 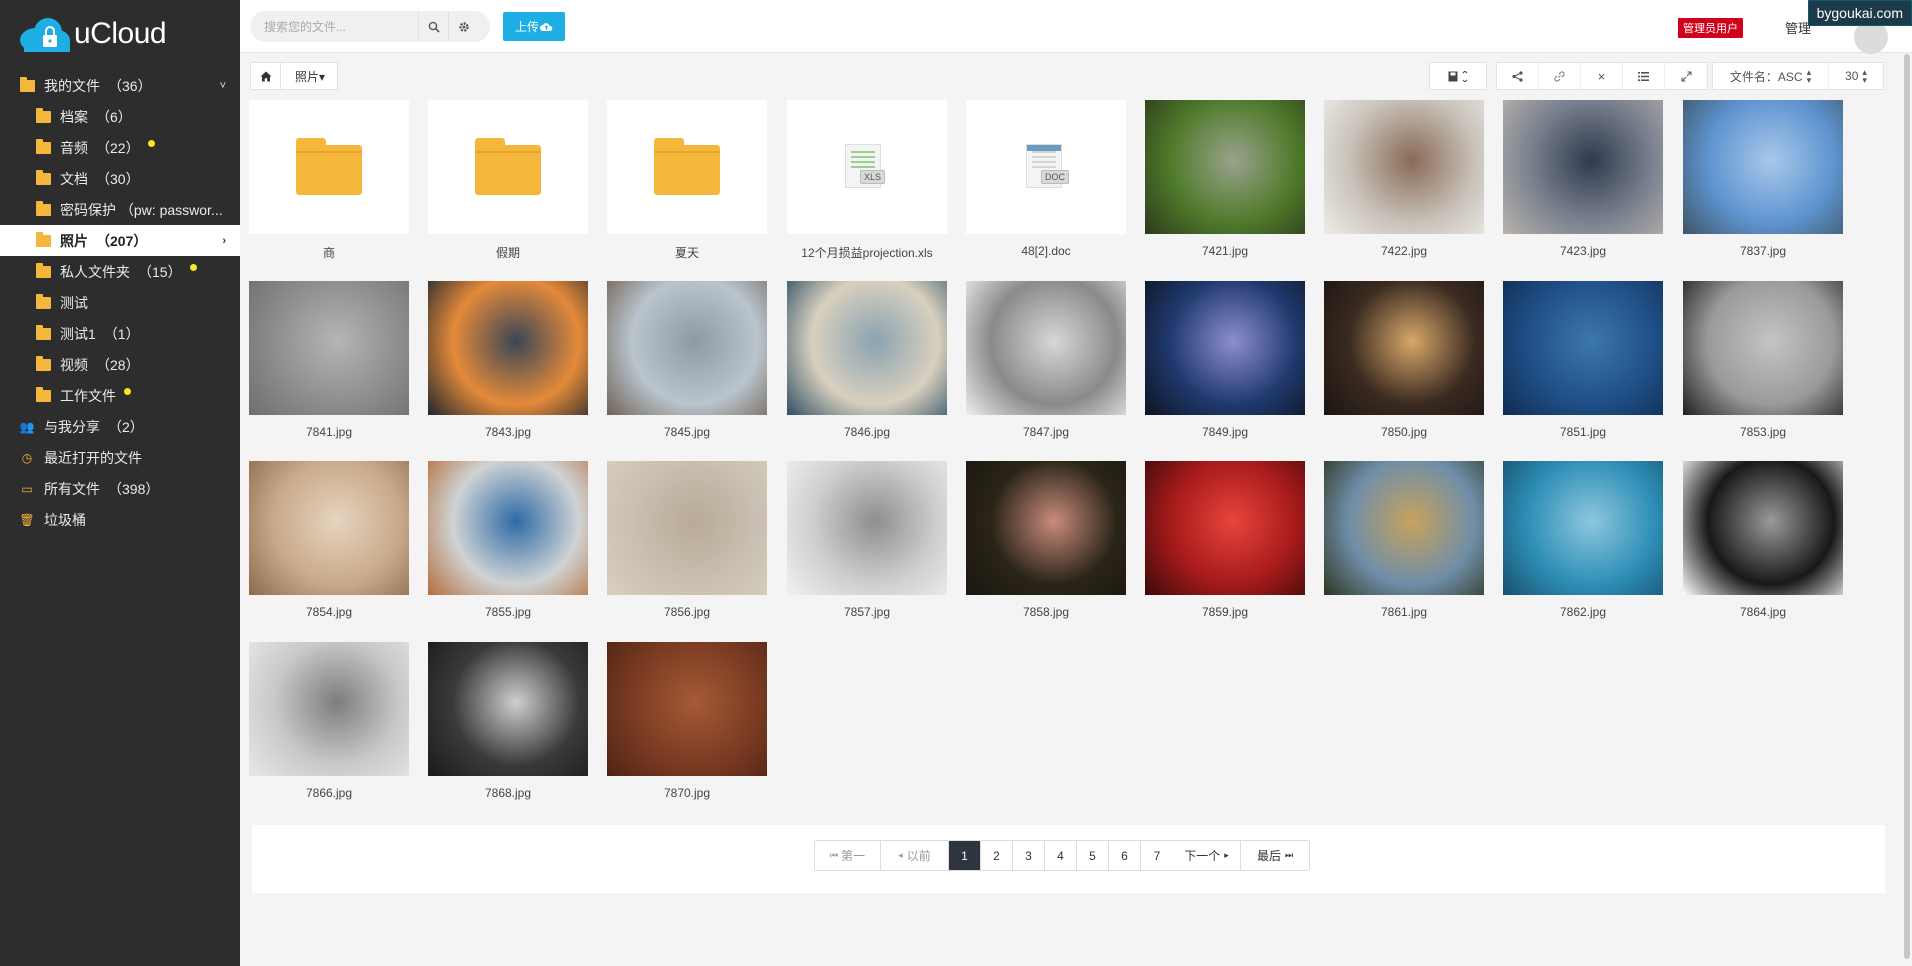 I want to click on sidebar-item: 音频 （22）, so click(x=120, y=147).